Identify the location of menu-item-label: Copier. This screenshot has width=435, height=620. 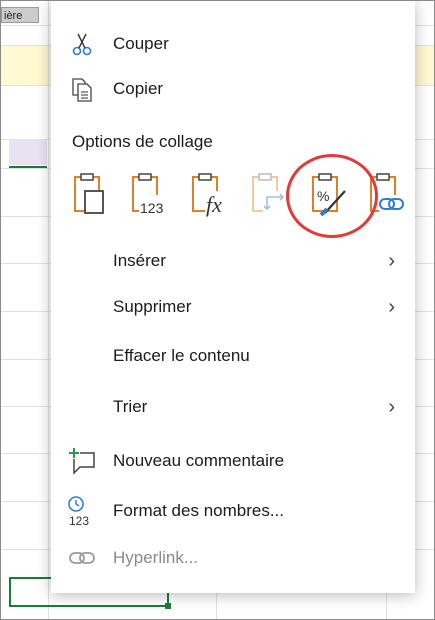
(138, 88).